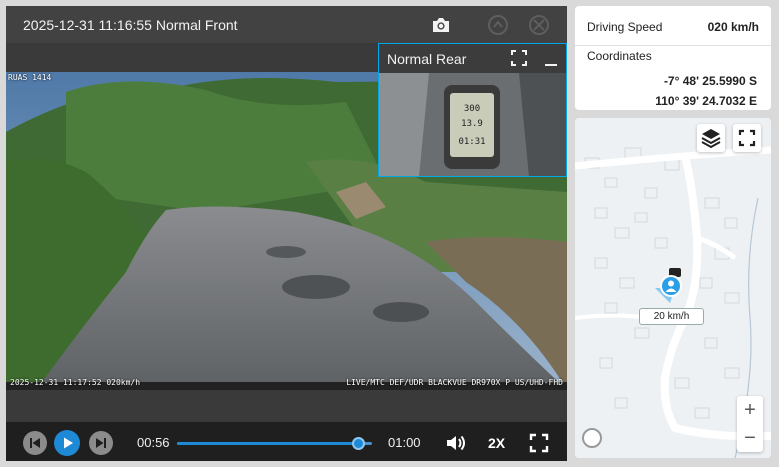  What do you see at coordinates (706, 101) in the screenshot?
I see `longitude-value: 110° 39' 24.7032 E` at bounding box center [706, 101].